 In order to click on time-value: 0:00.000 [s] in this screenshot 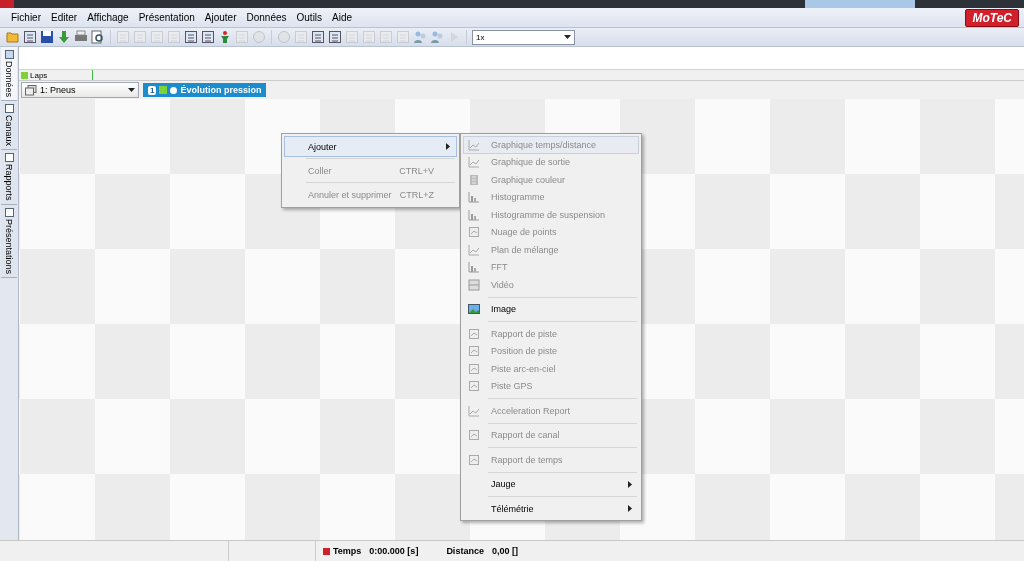, I will do `click(394, 551)`.